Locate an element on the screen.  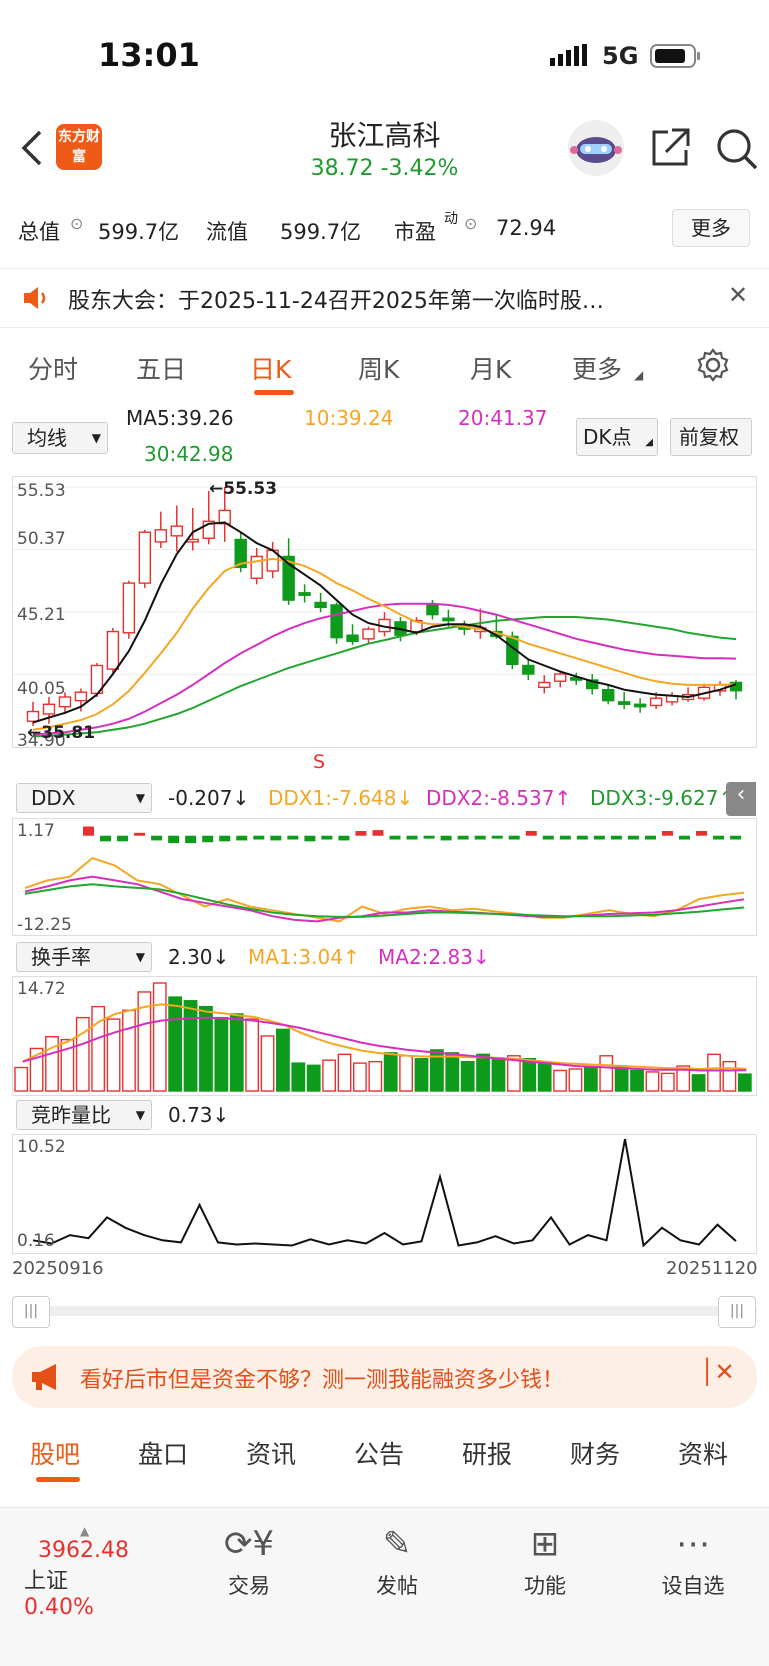
scroll-handle-left: ||| is located at coordinates (31, 1312).